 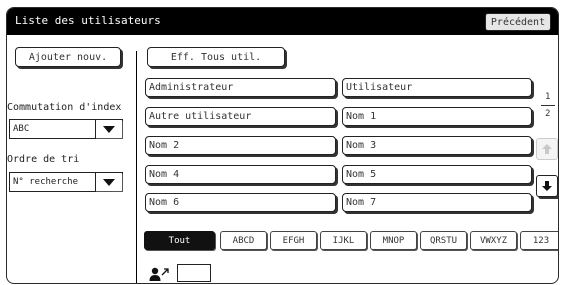 What do you see at coordinates (216, 57) in the screenshot?
I see `delete-all-users-button: Eff. Tous util.` at bounding box center [216, 57].